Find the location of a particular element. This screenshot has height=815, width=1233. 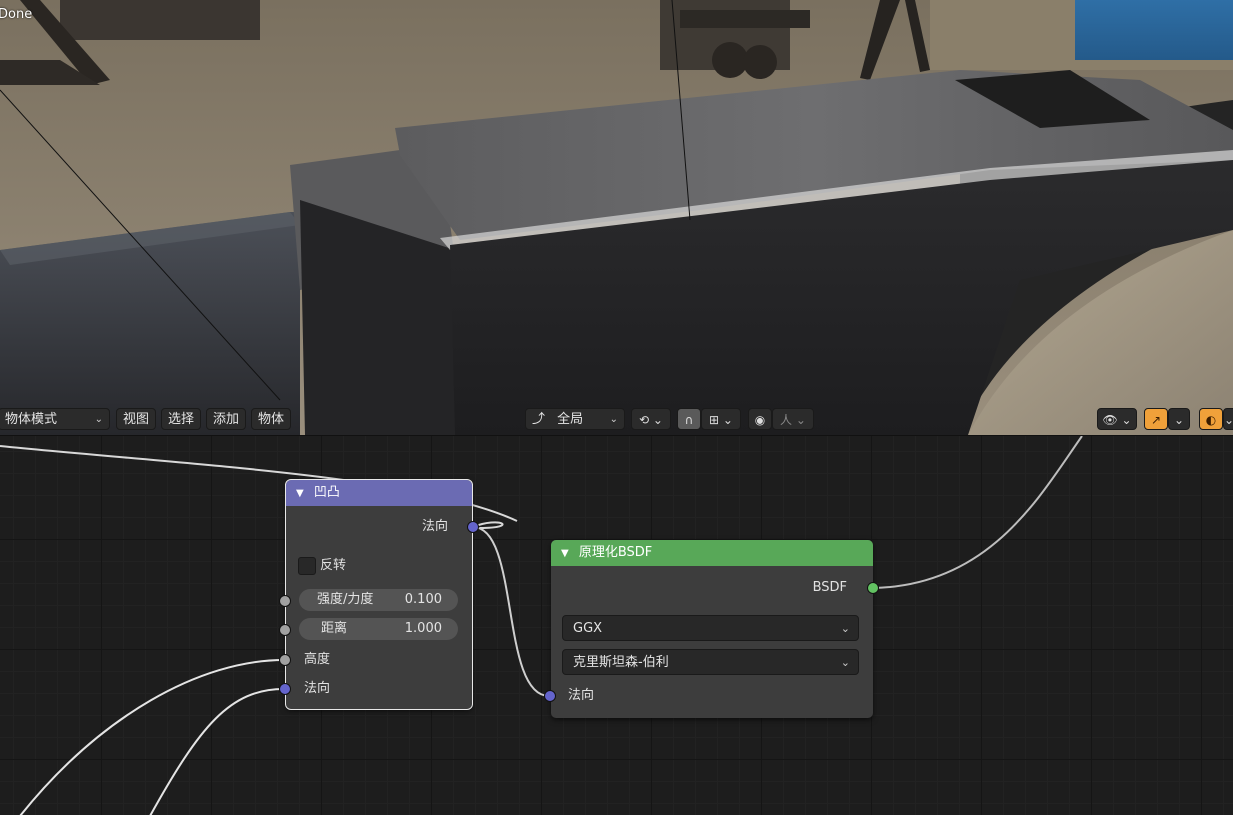

distribution-dropdown: GGX ⌄ is located at coordinates (710, 628).